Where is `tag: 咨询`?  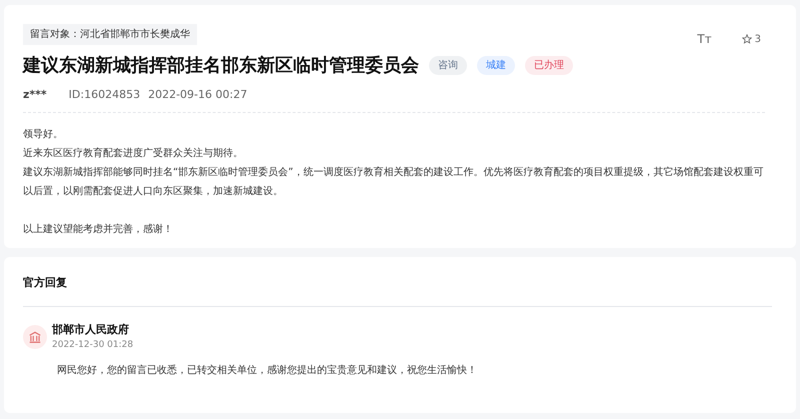 tag: 咨询 is located at coordinates (448, 65).